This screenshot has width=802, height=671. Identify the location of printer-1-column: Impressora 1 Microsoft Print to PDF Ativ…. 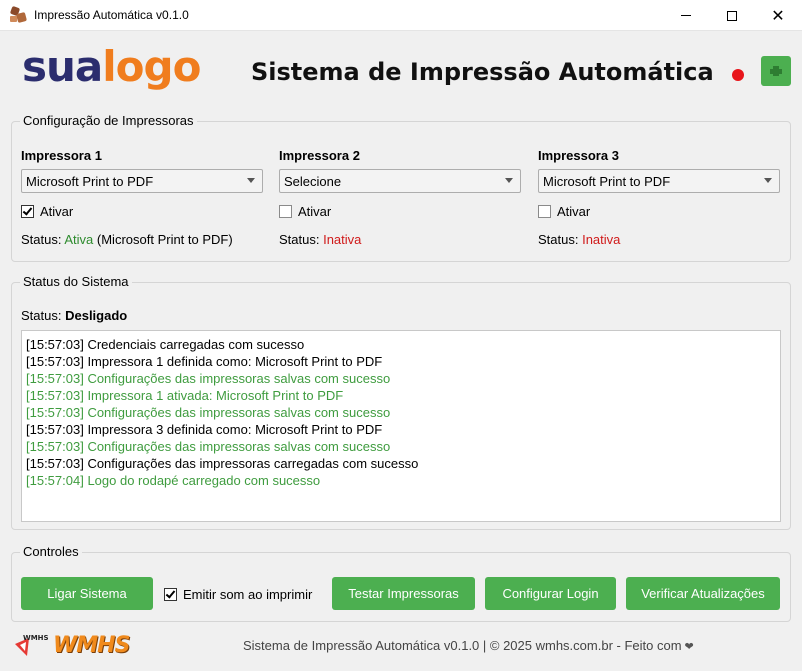
(142, 203).